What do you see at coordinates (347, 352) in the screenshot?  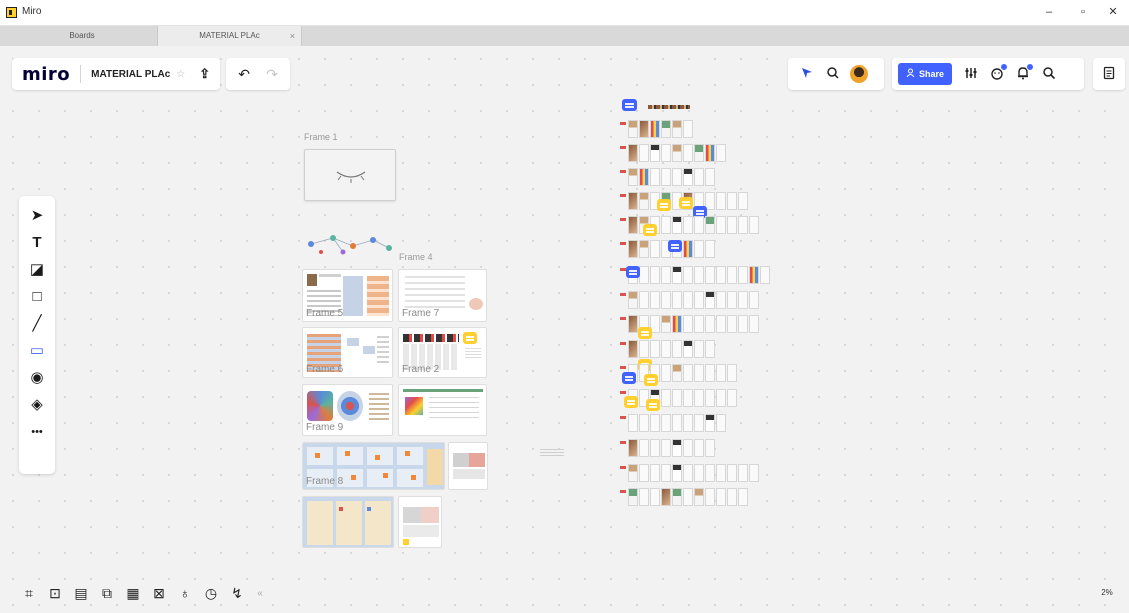 I see `frame-6: Frame 6` at bounding box center [347, 352].